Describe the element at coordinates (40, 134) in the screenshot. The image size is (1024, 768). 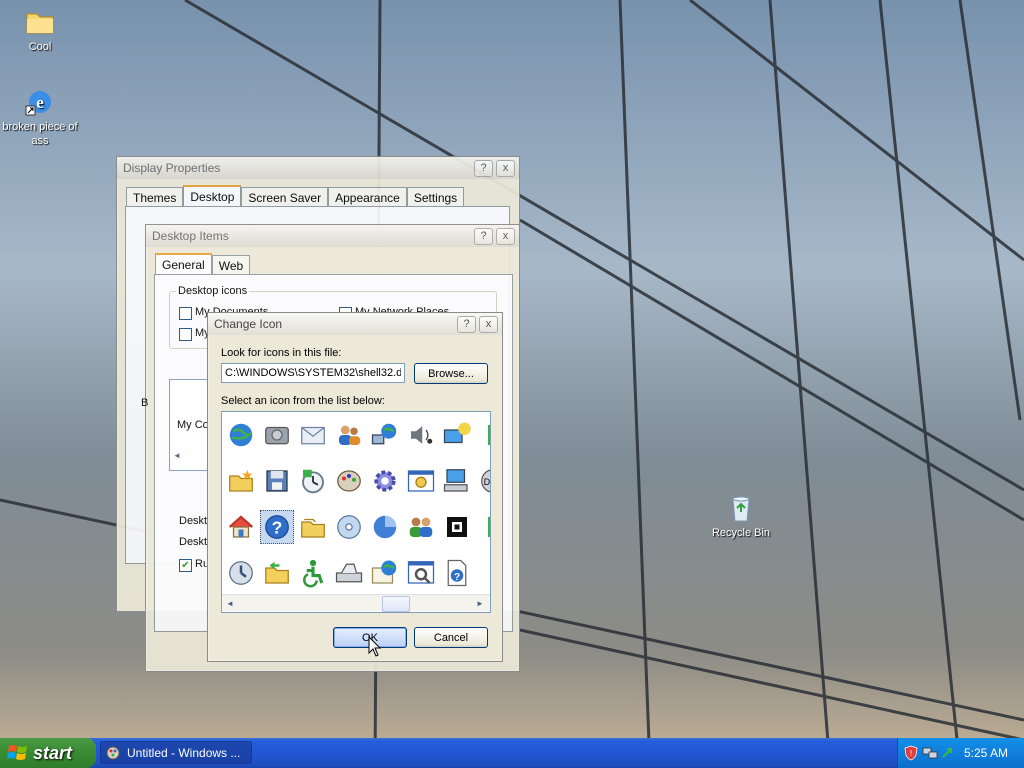
I see `desktop-icon-label: broken piece of ass` at that location.